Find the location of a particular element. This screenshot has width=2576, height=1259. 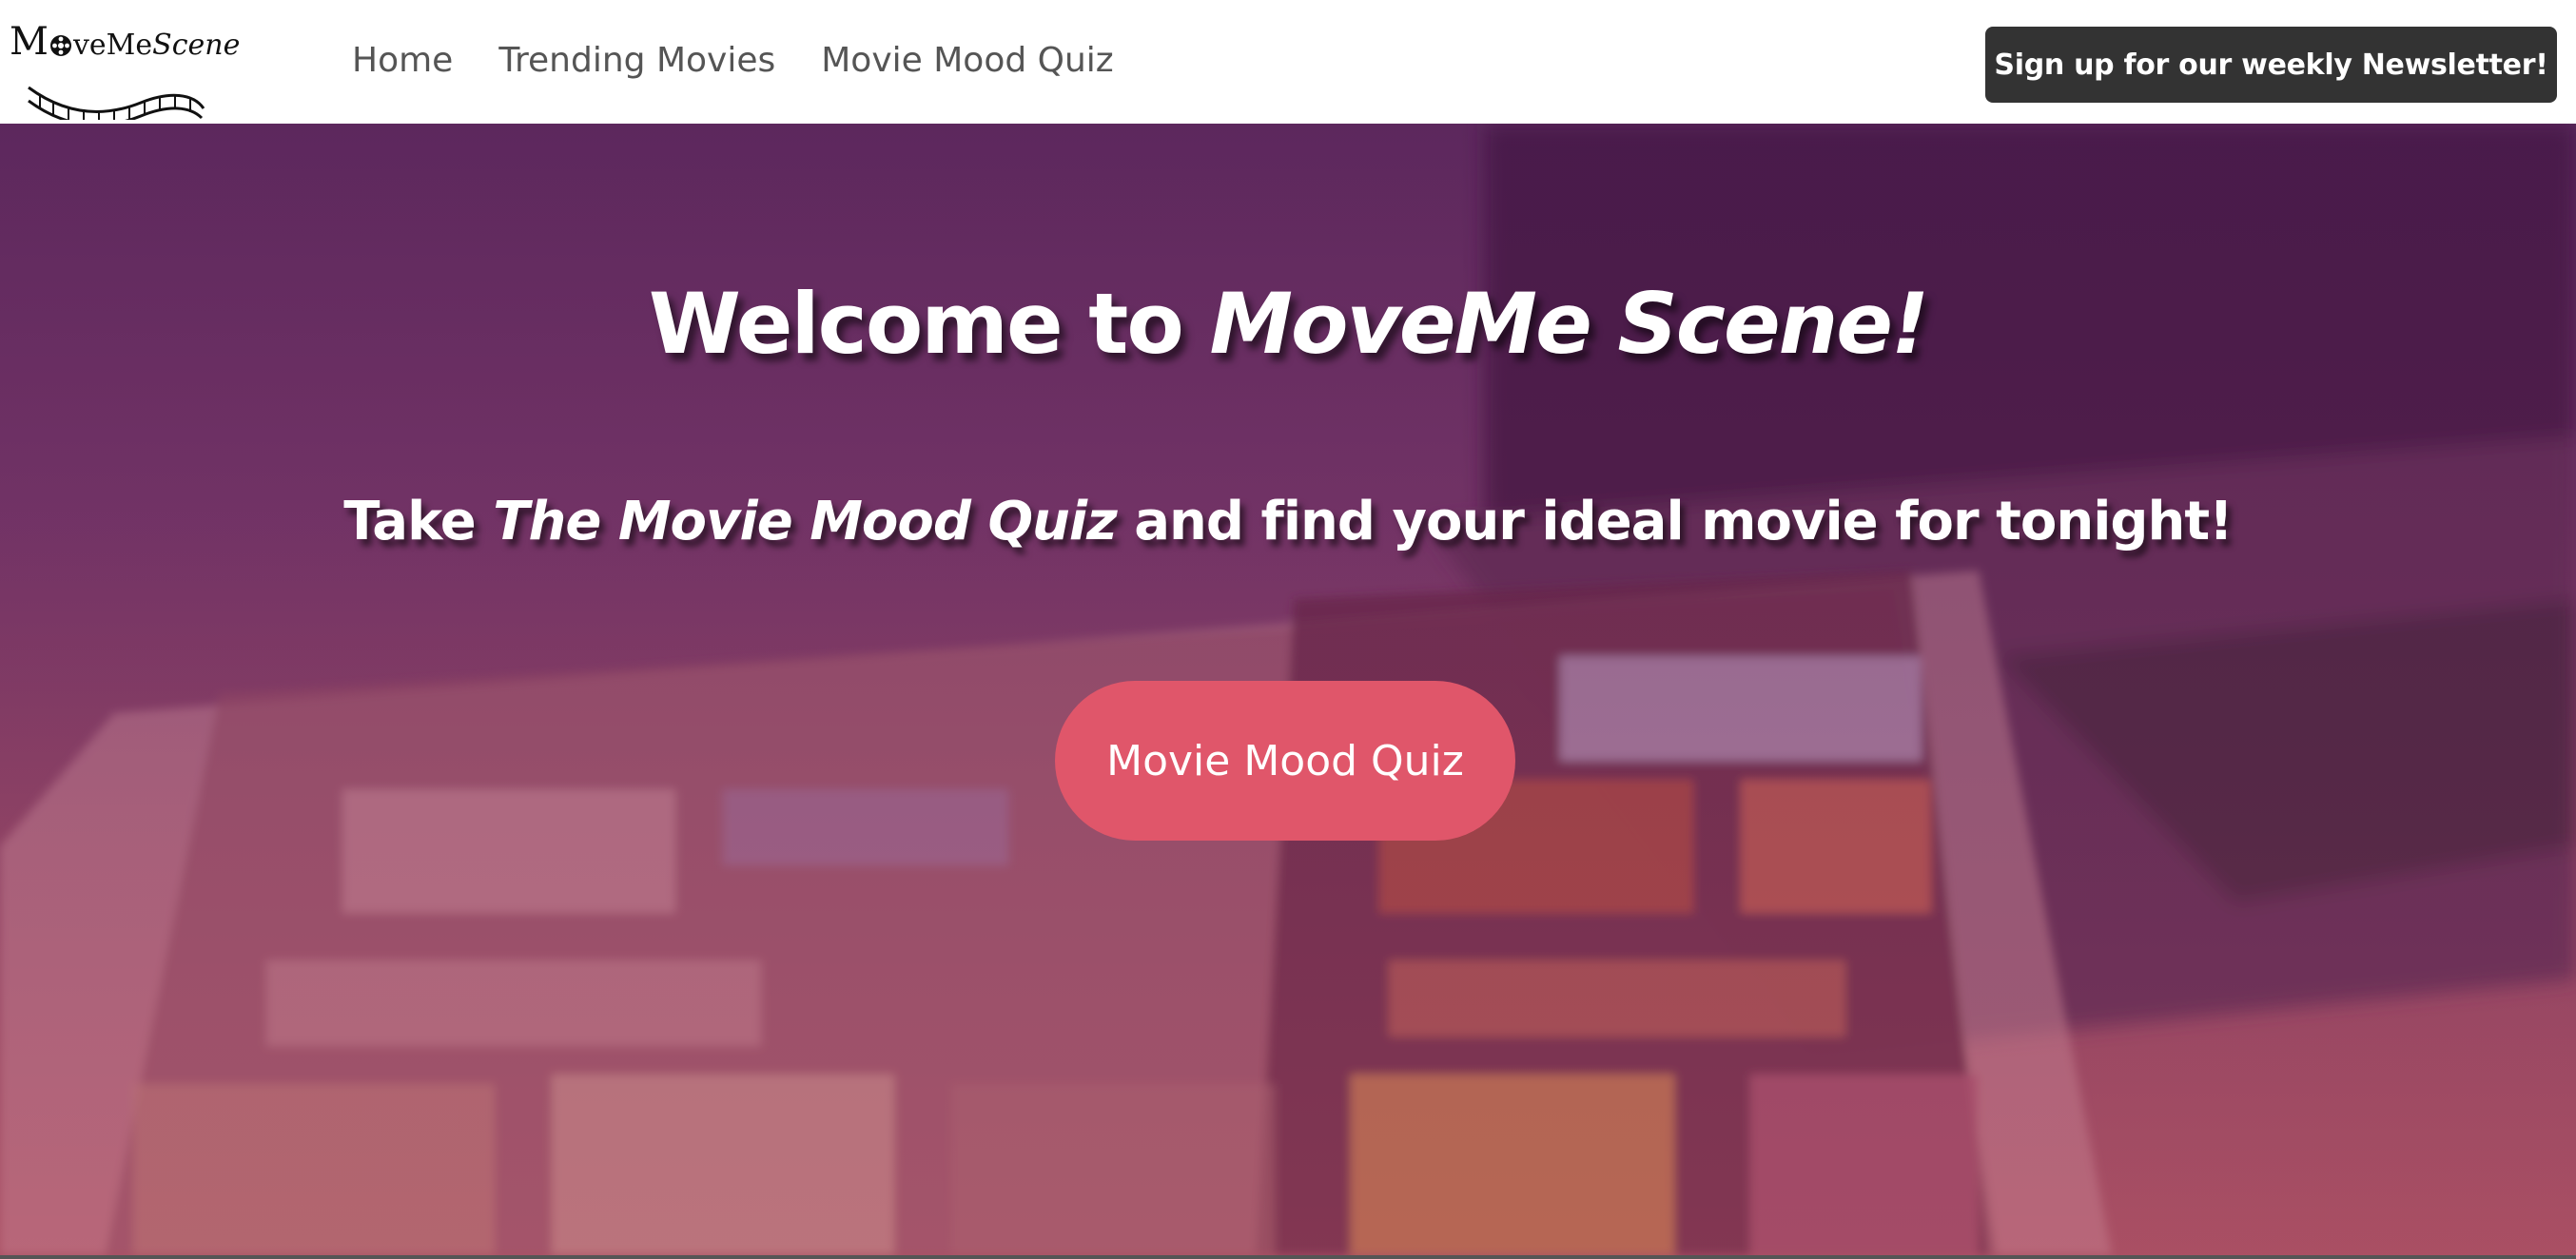

film-reel-icon is located at coordinates (61, 45).